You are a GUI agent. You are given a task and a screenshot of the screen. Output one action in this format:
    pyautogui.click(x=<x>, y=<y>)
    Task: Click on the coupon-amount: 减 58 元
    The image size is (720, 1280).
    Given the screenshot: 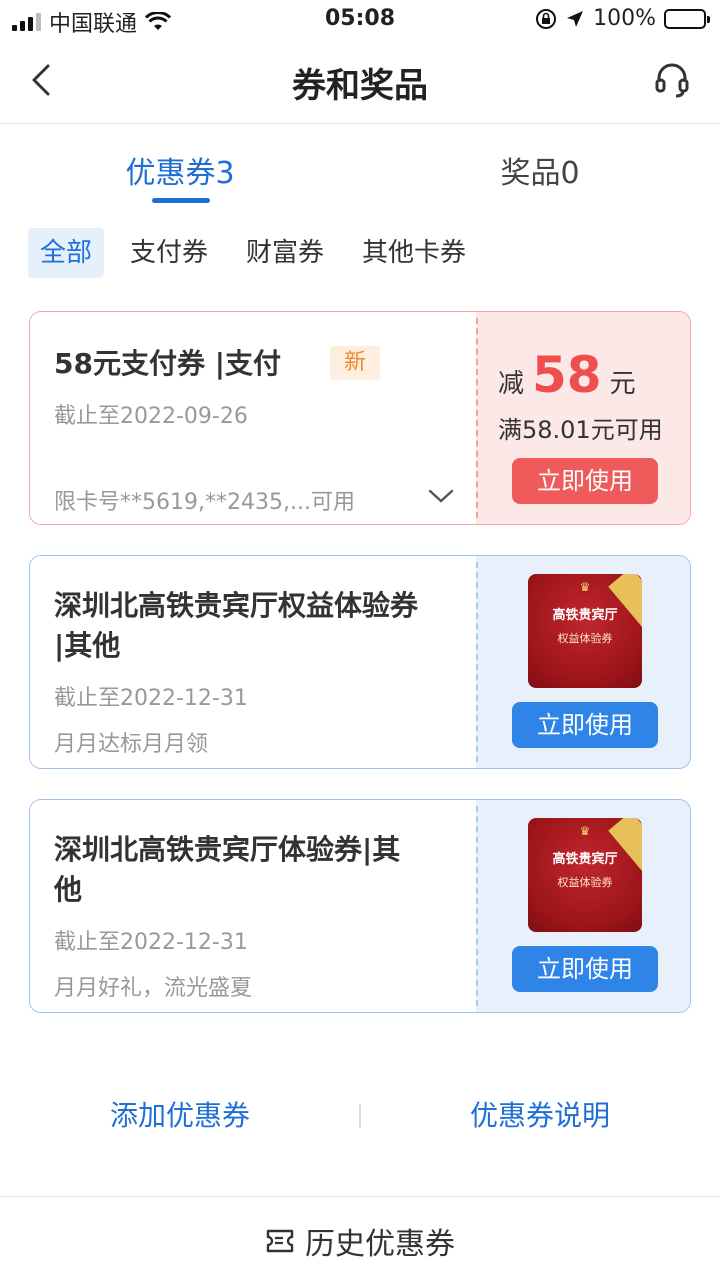 What is the action you would take?
    pyautogui.click(x=567, y=375)
    